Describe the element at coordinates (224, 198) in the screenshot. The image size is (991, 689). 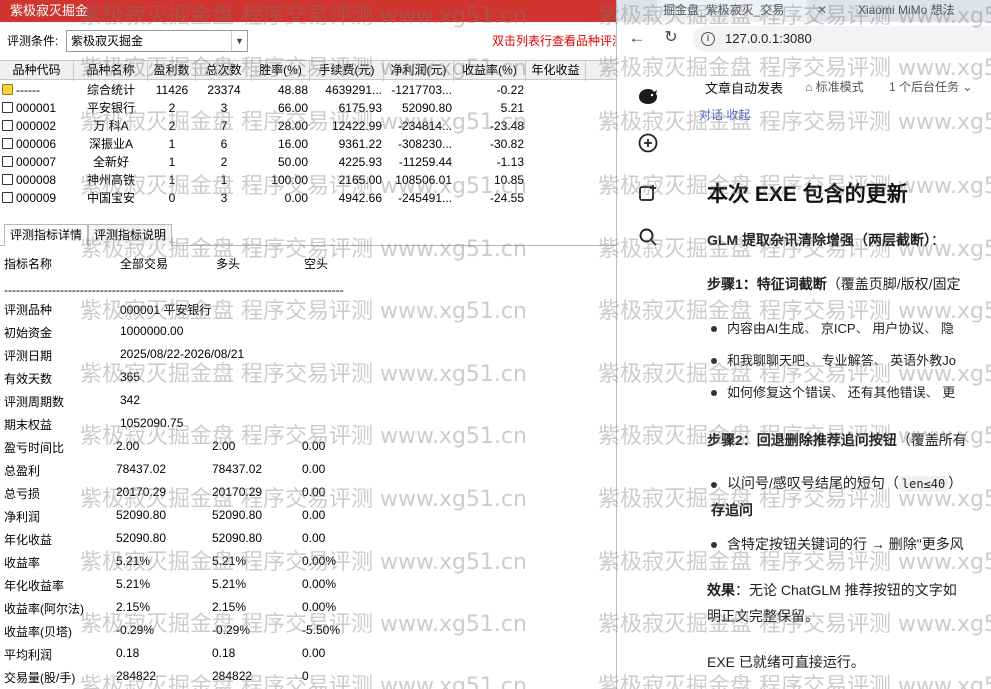
I see `table-cell: 3` at that location.